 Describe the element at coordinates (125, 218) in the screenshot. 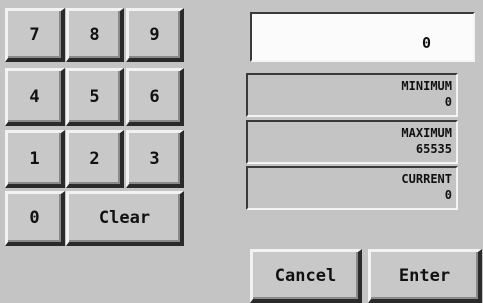

I see `clear-button: Clear` at that location.